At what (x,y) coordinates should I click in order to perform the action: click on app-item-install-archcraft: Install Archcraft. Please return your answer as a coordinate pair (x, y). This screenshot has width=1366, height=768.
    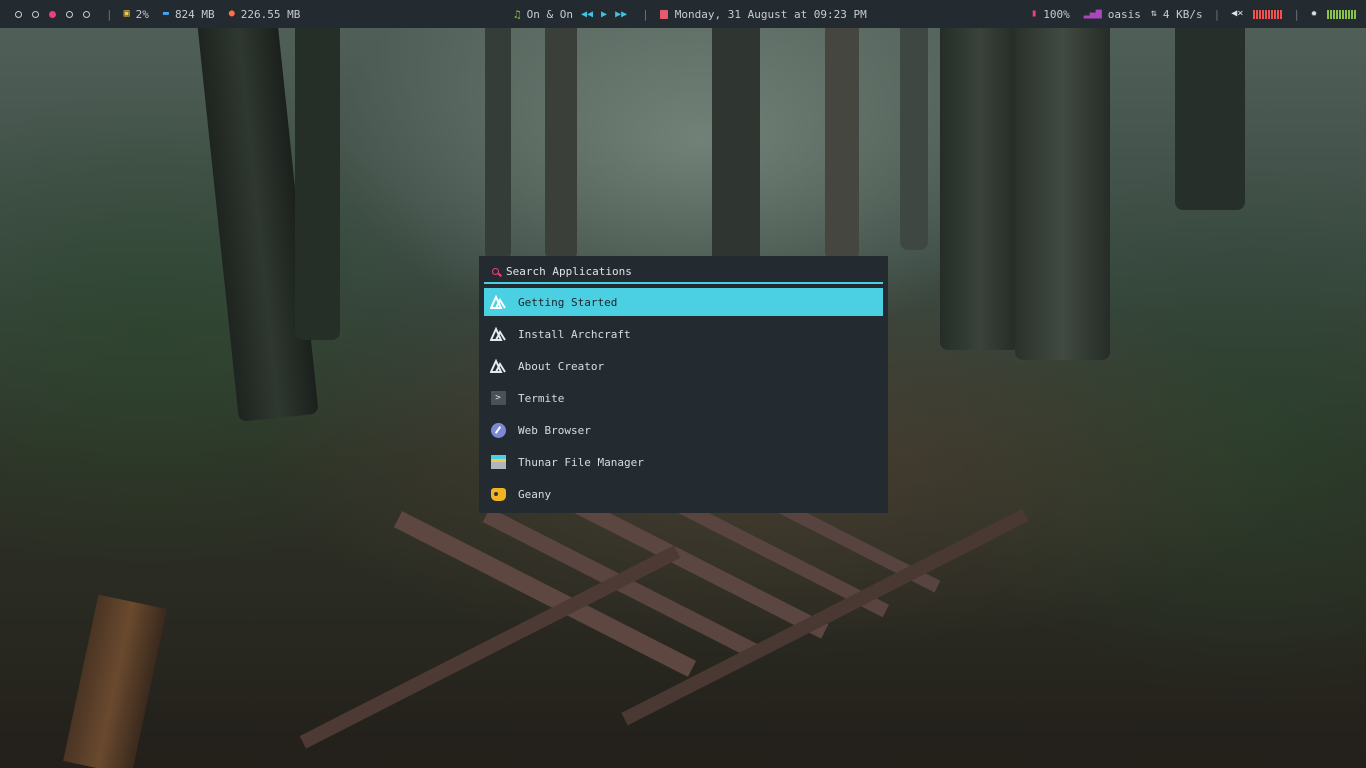
    Looking at the image, I should click on (683, 334).